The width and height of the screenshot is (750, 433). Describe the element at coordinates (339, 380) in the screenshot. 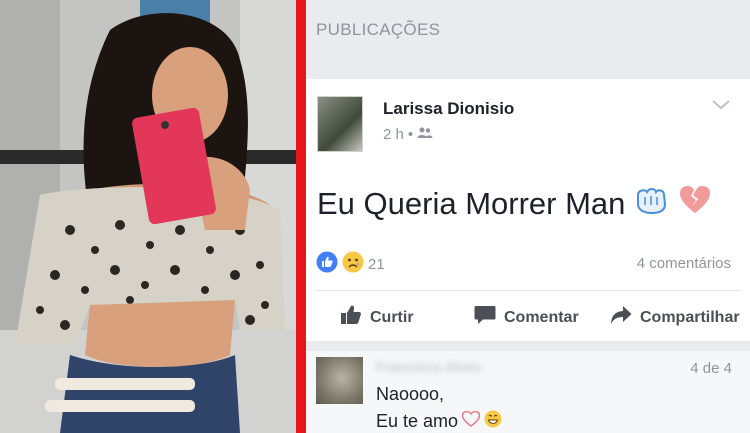

I see `comment-avatar` at that location.